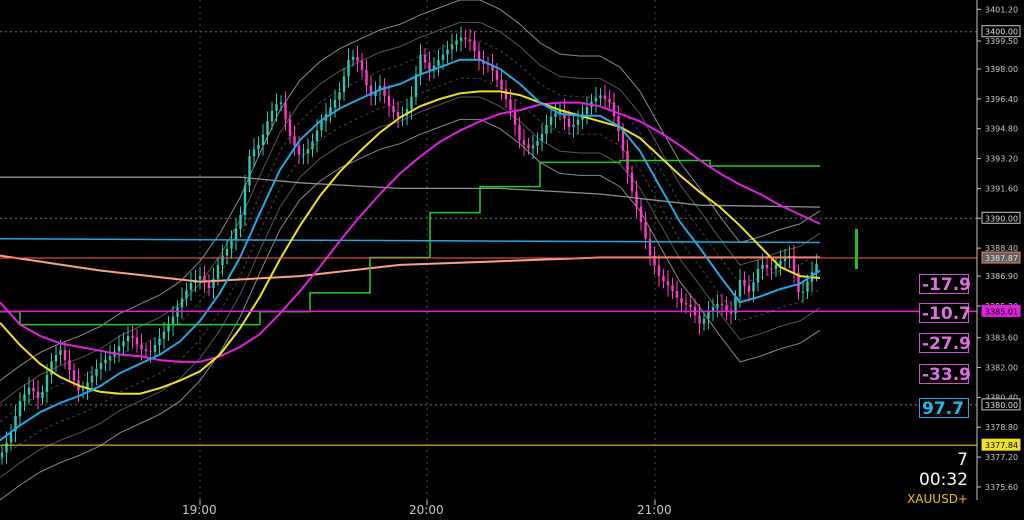  Describe the element at coordinates (1001, 338) in the screenshot. I see `y-tick-label: 3383.60` at that location.